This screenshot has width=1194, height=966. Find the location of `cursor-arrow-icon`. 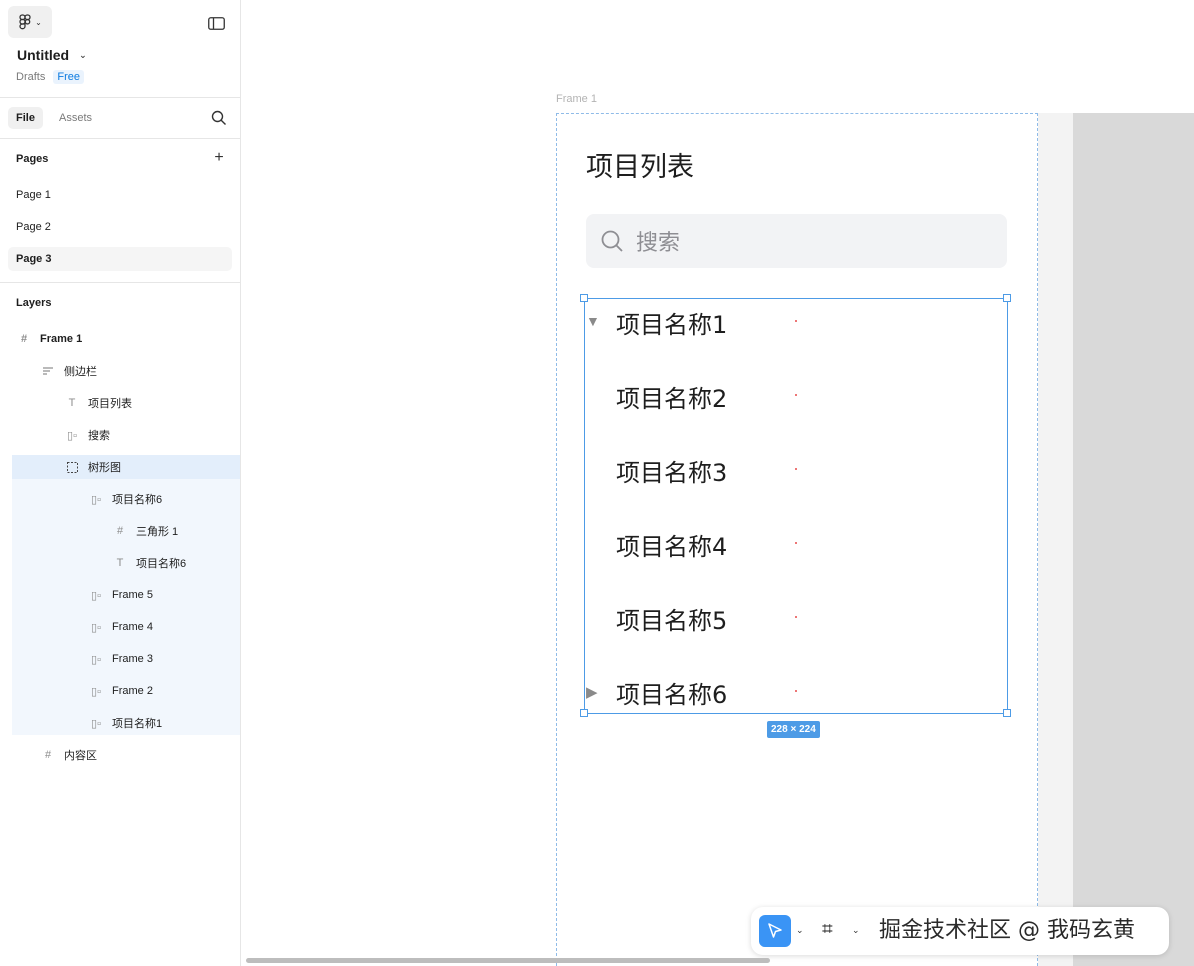

cursor-arrow-icon is located at coordinates (775, 930).